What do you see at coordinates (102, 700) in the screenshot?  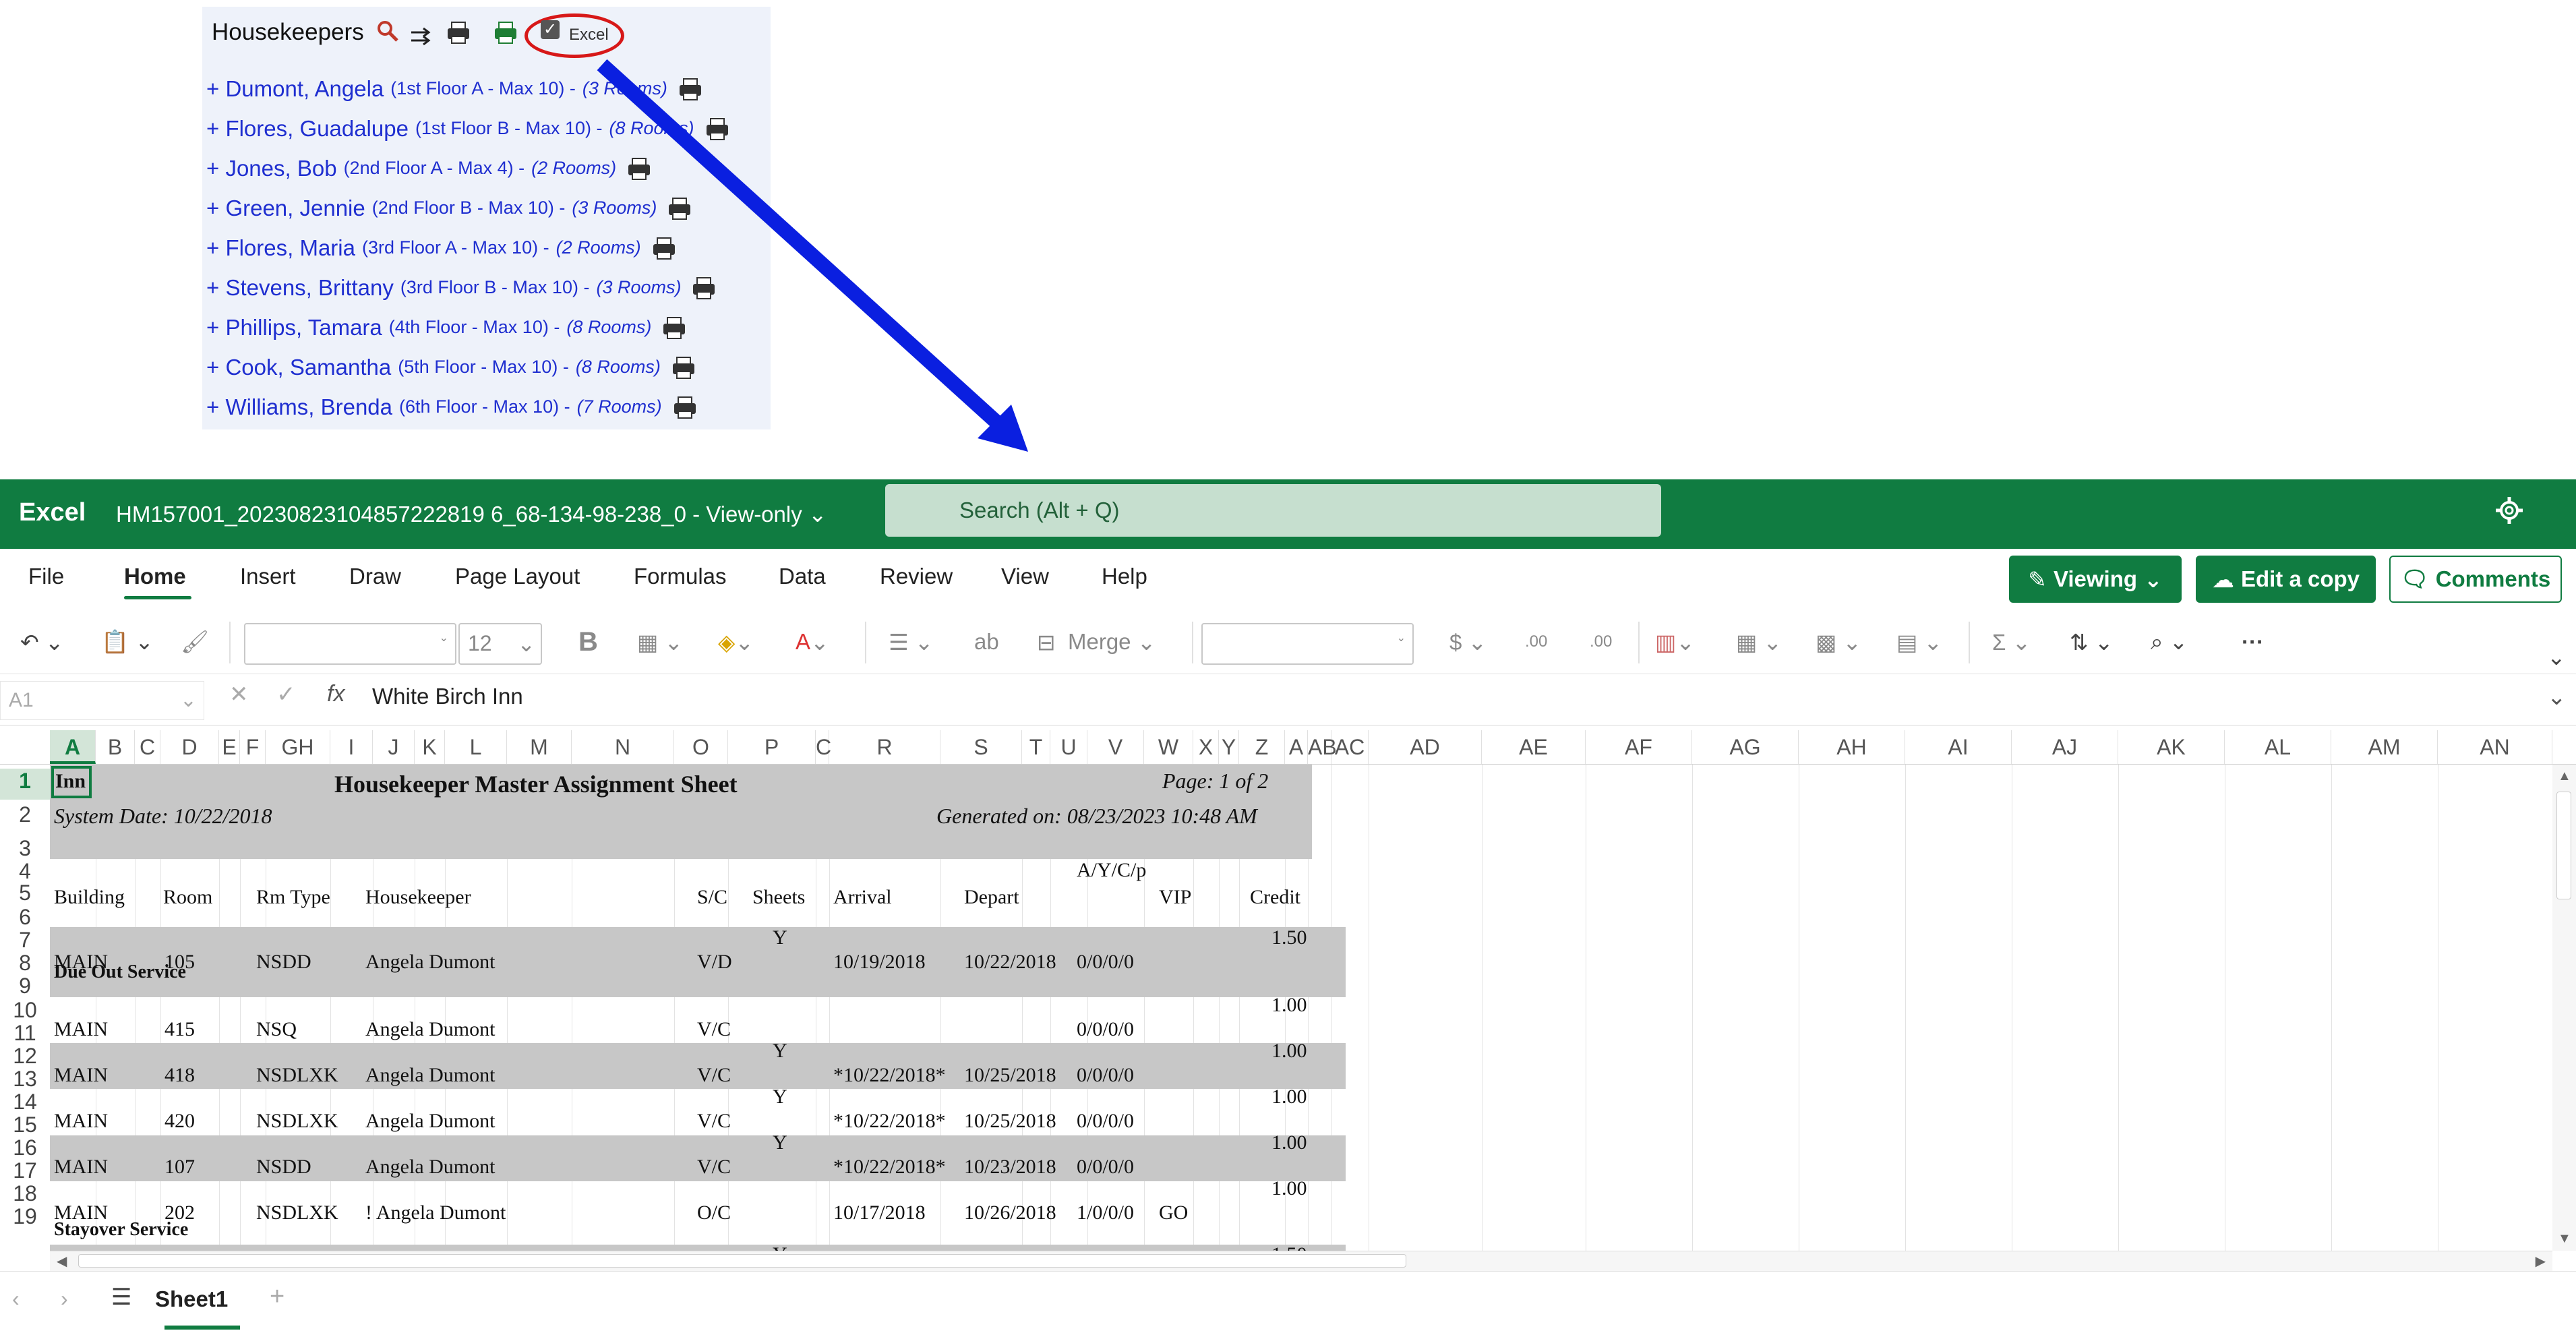 I see `name-box: A1 ⌄` at bounding box center [102, 700].